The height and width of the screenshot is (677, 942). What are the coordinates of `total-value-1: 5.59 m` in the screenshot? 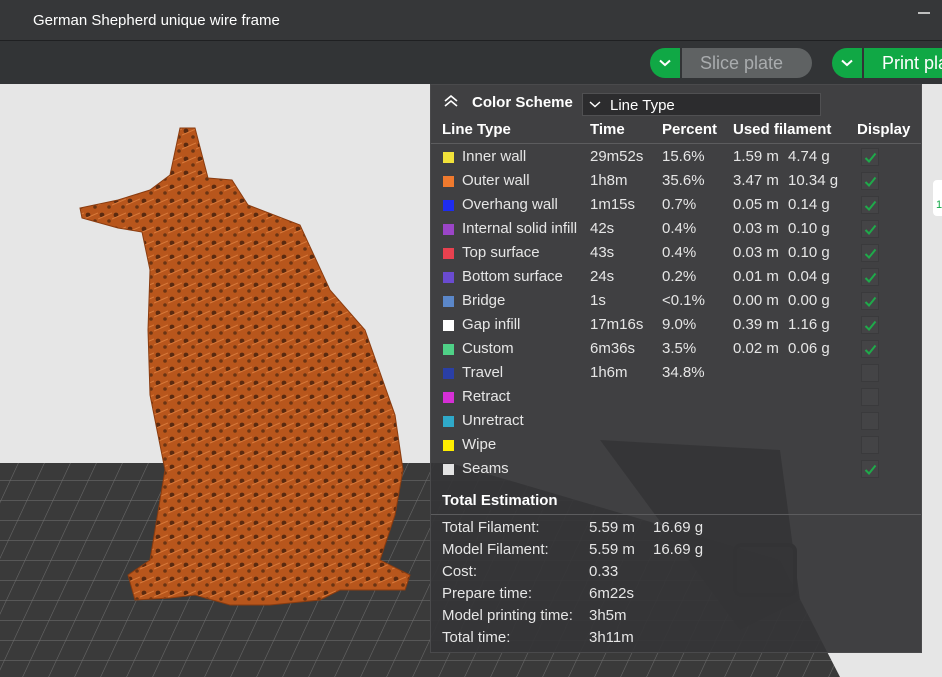 It's located at (612, 527).